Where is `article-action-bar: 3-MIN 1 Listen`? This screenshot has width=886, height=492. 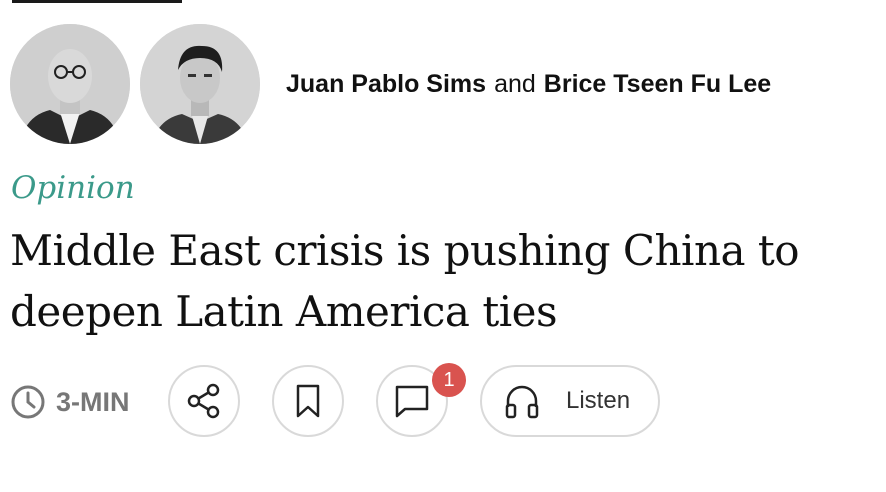 article-action-bar: 3-MIN 1 Listen is located at coordinates (445, 400).